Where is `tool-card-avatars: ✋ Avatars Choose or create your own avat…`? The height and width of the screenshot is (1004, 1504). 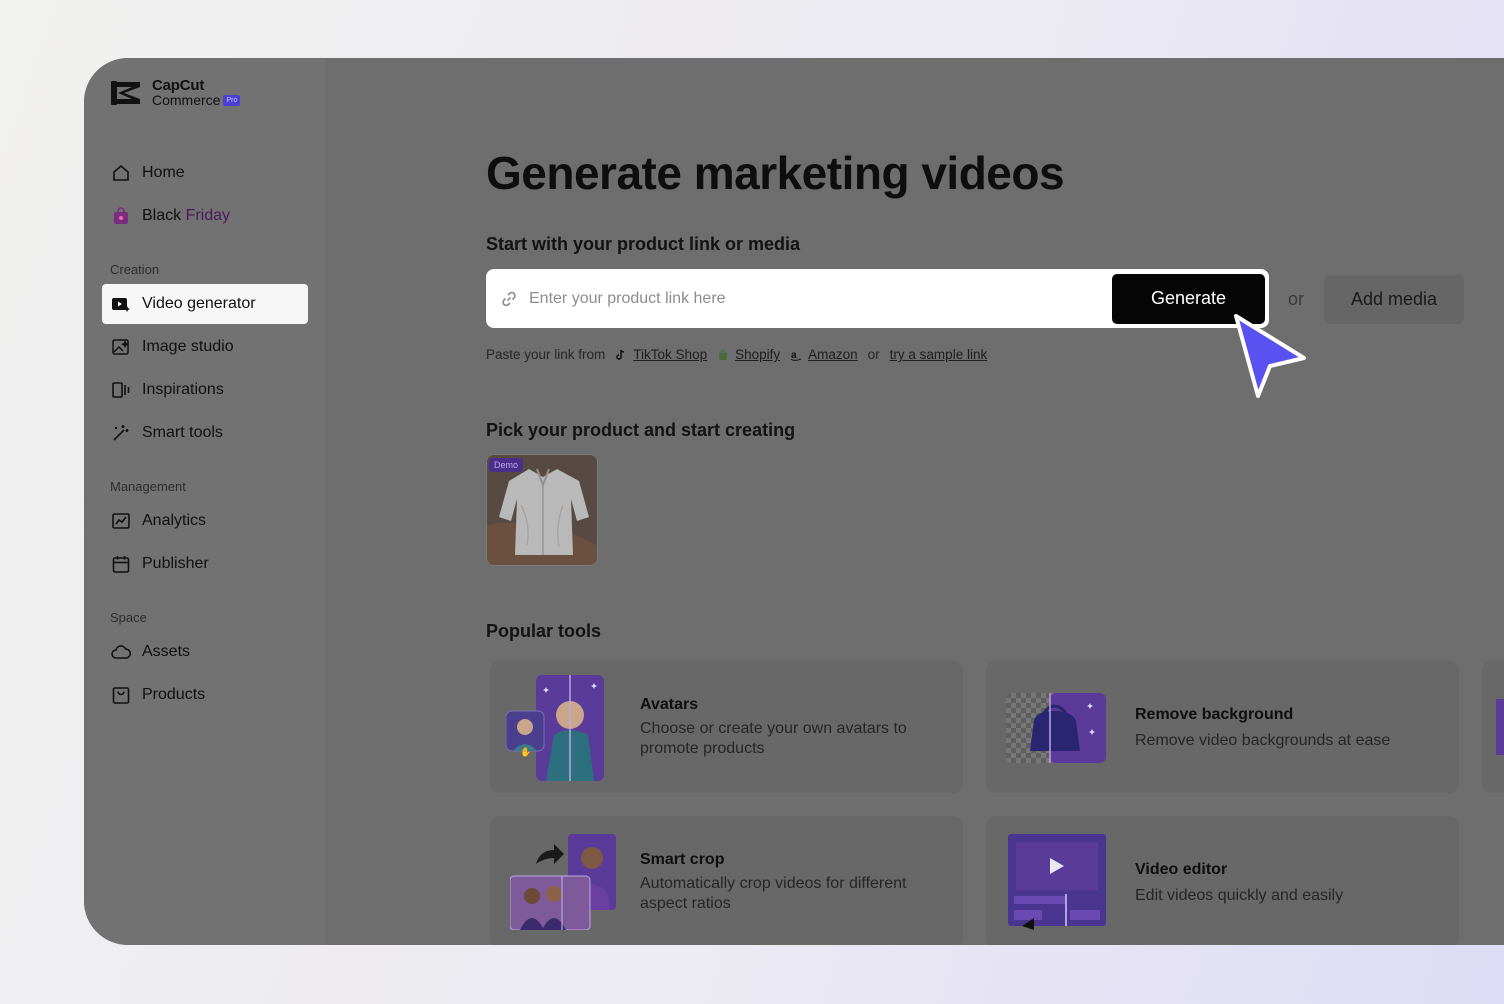
tool-card-avatars: ✋ Avatars Choose or create your own avat… is located at coordinates (726, 727).